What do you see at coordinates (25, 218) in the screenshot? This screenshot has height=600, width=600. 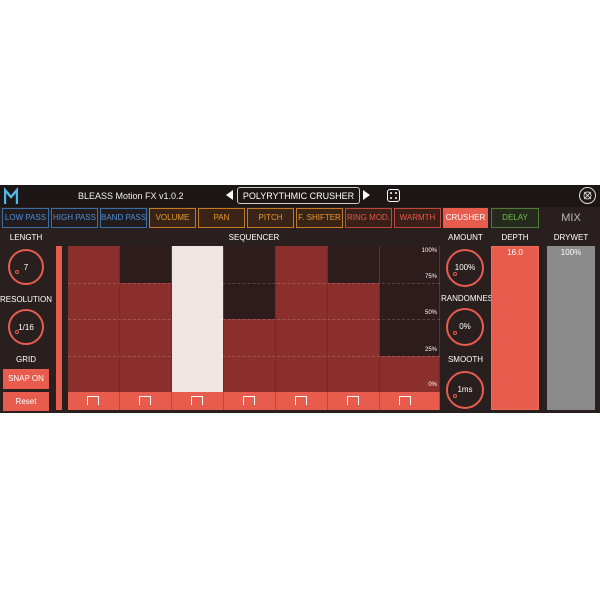 I see `tab-low-pass: LOW PASS` at bounding box center [25, 218].